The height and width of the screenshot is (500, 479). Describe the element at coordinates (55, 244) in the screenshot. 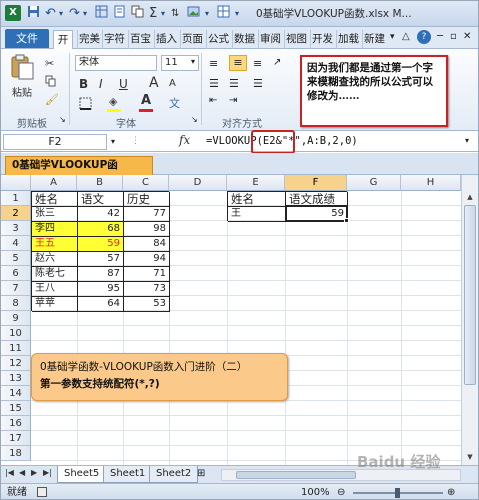

I see `table-cell-name: 王五` at that location.